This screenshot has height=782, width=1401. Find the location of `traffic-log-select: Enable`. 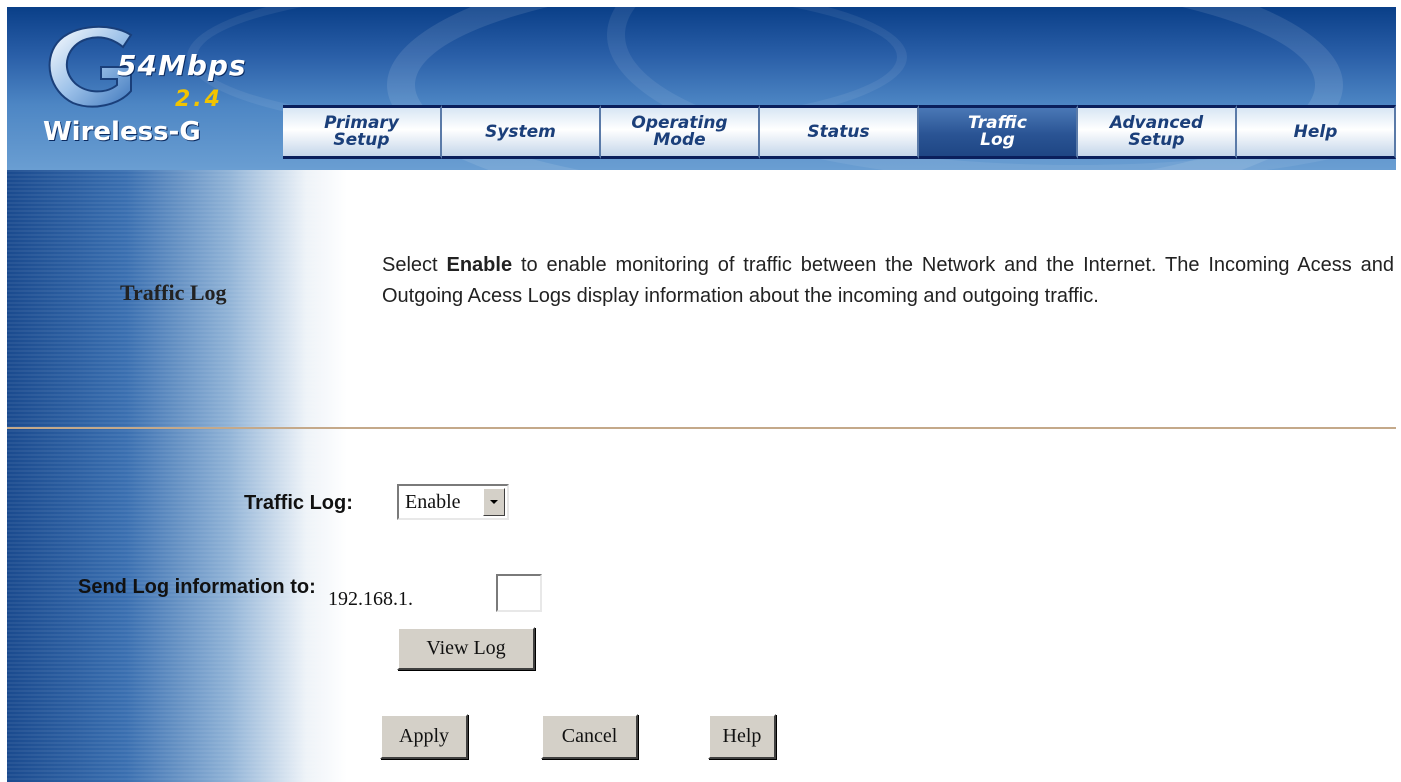

traffic-log-select: Enable is located at coordinates (453, 502).